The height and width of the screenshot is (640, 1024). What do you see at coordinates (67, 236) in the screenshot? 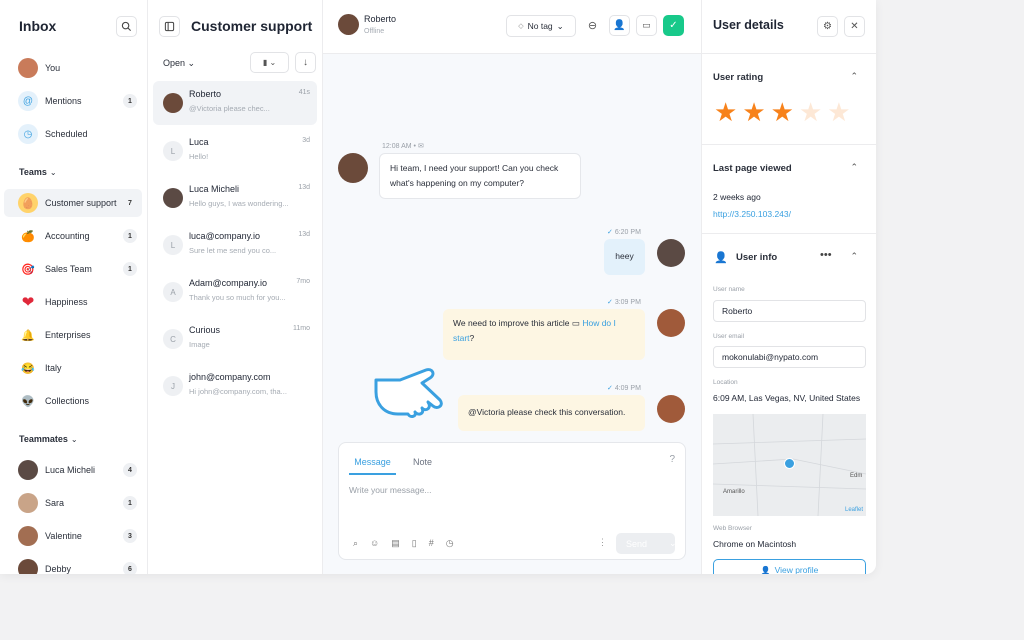
I see `sidebar-item-label: Accounting` at bounding box center [67, 236].